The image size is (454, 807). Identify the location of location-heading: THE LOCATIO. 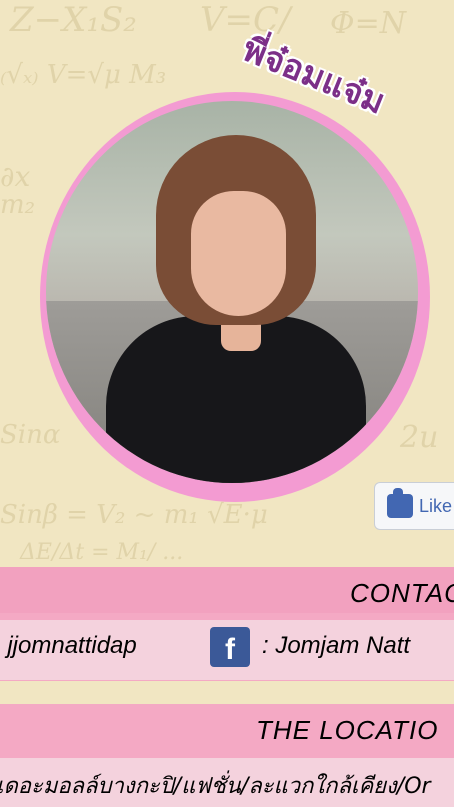
(347, 730).